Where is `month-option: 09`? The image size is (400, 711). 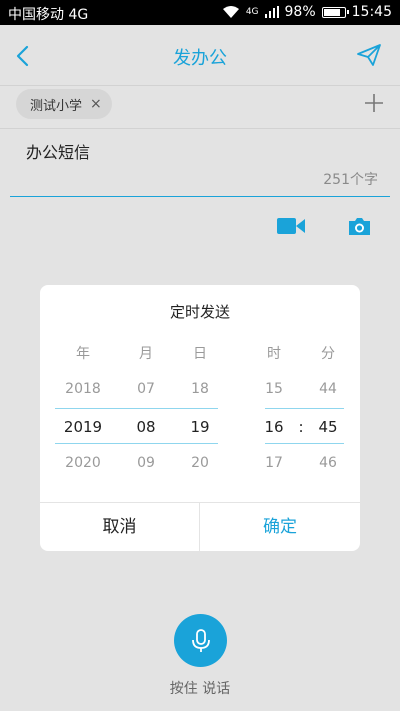
month-option: 09 is located at coordinates (146, 463).